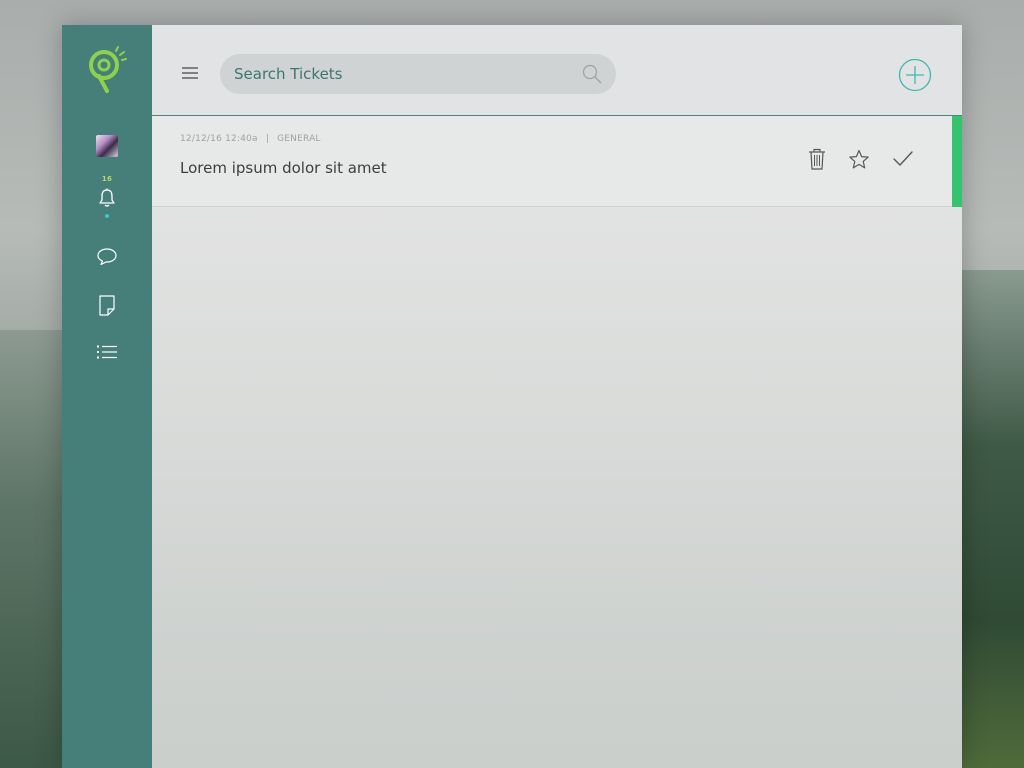 This screenshot has height=768, width=1024. I want to click on bell-icon, so click(107, 197).